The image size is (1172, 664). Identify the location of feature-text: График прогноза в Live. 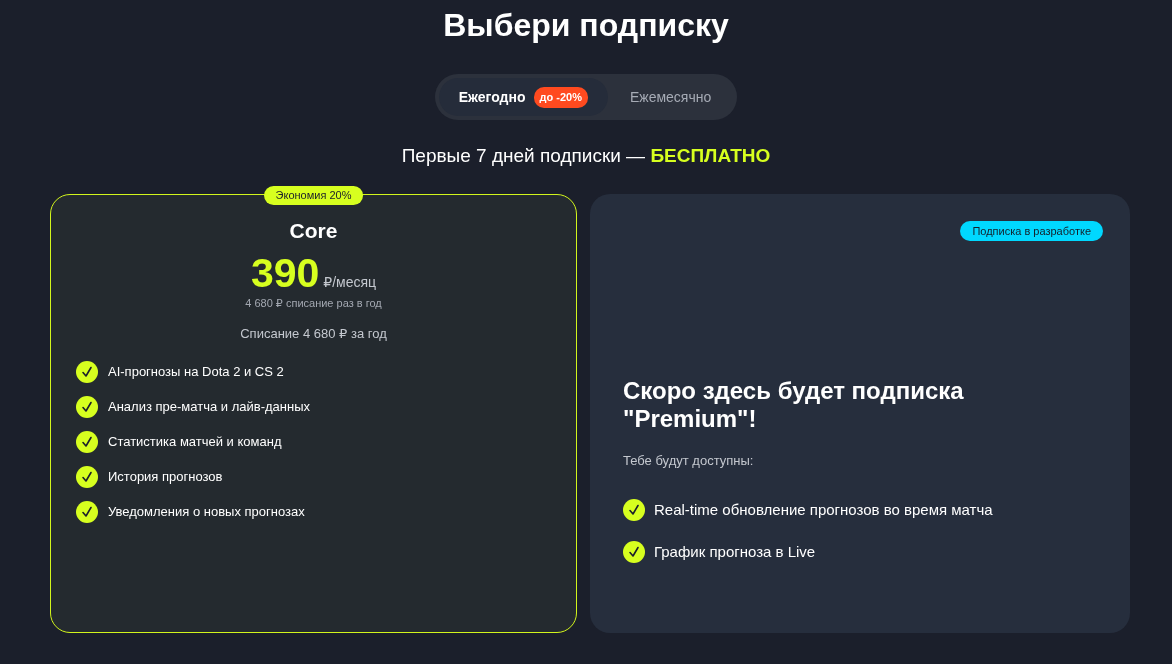
(735, 552).